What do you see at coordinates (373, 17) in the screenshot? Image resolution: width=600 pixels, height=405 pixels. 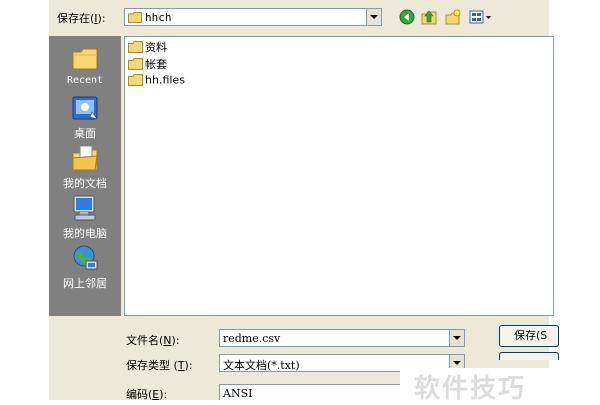 I see `save-in-dropdown-button` at bounding box center [373, 17].